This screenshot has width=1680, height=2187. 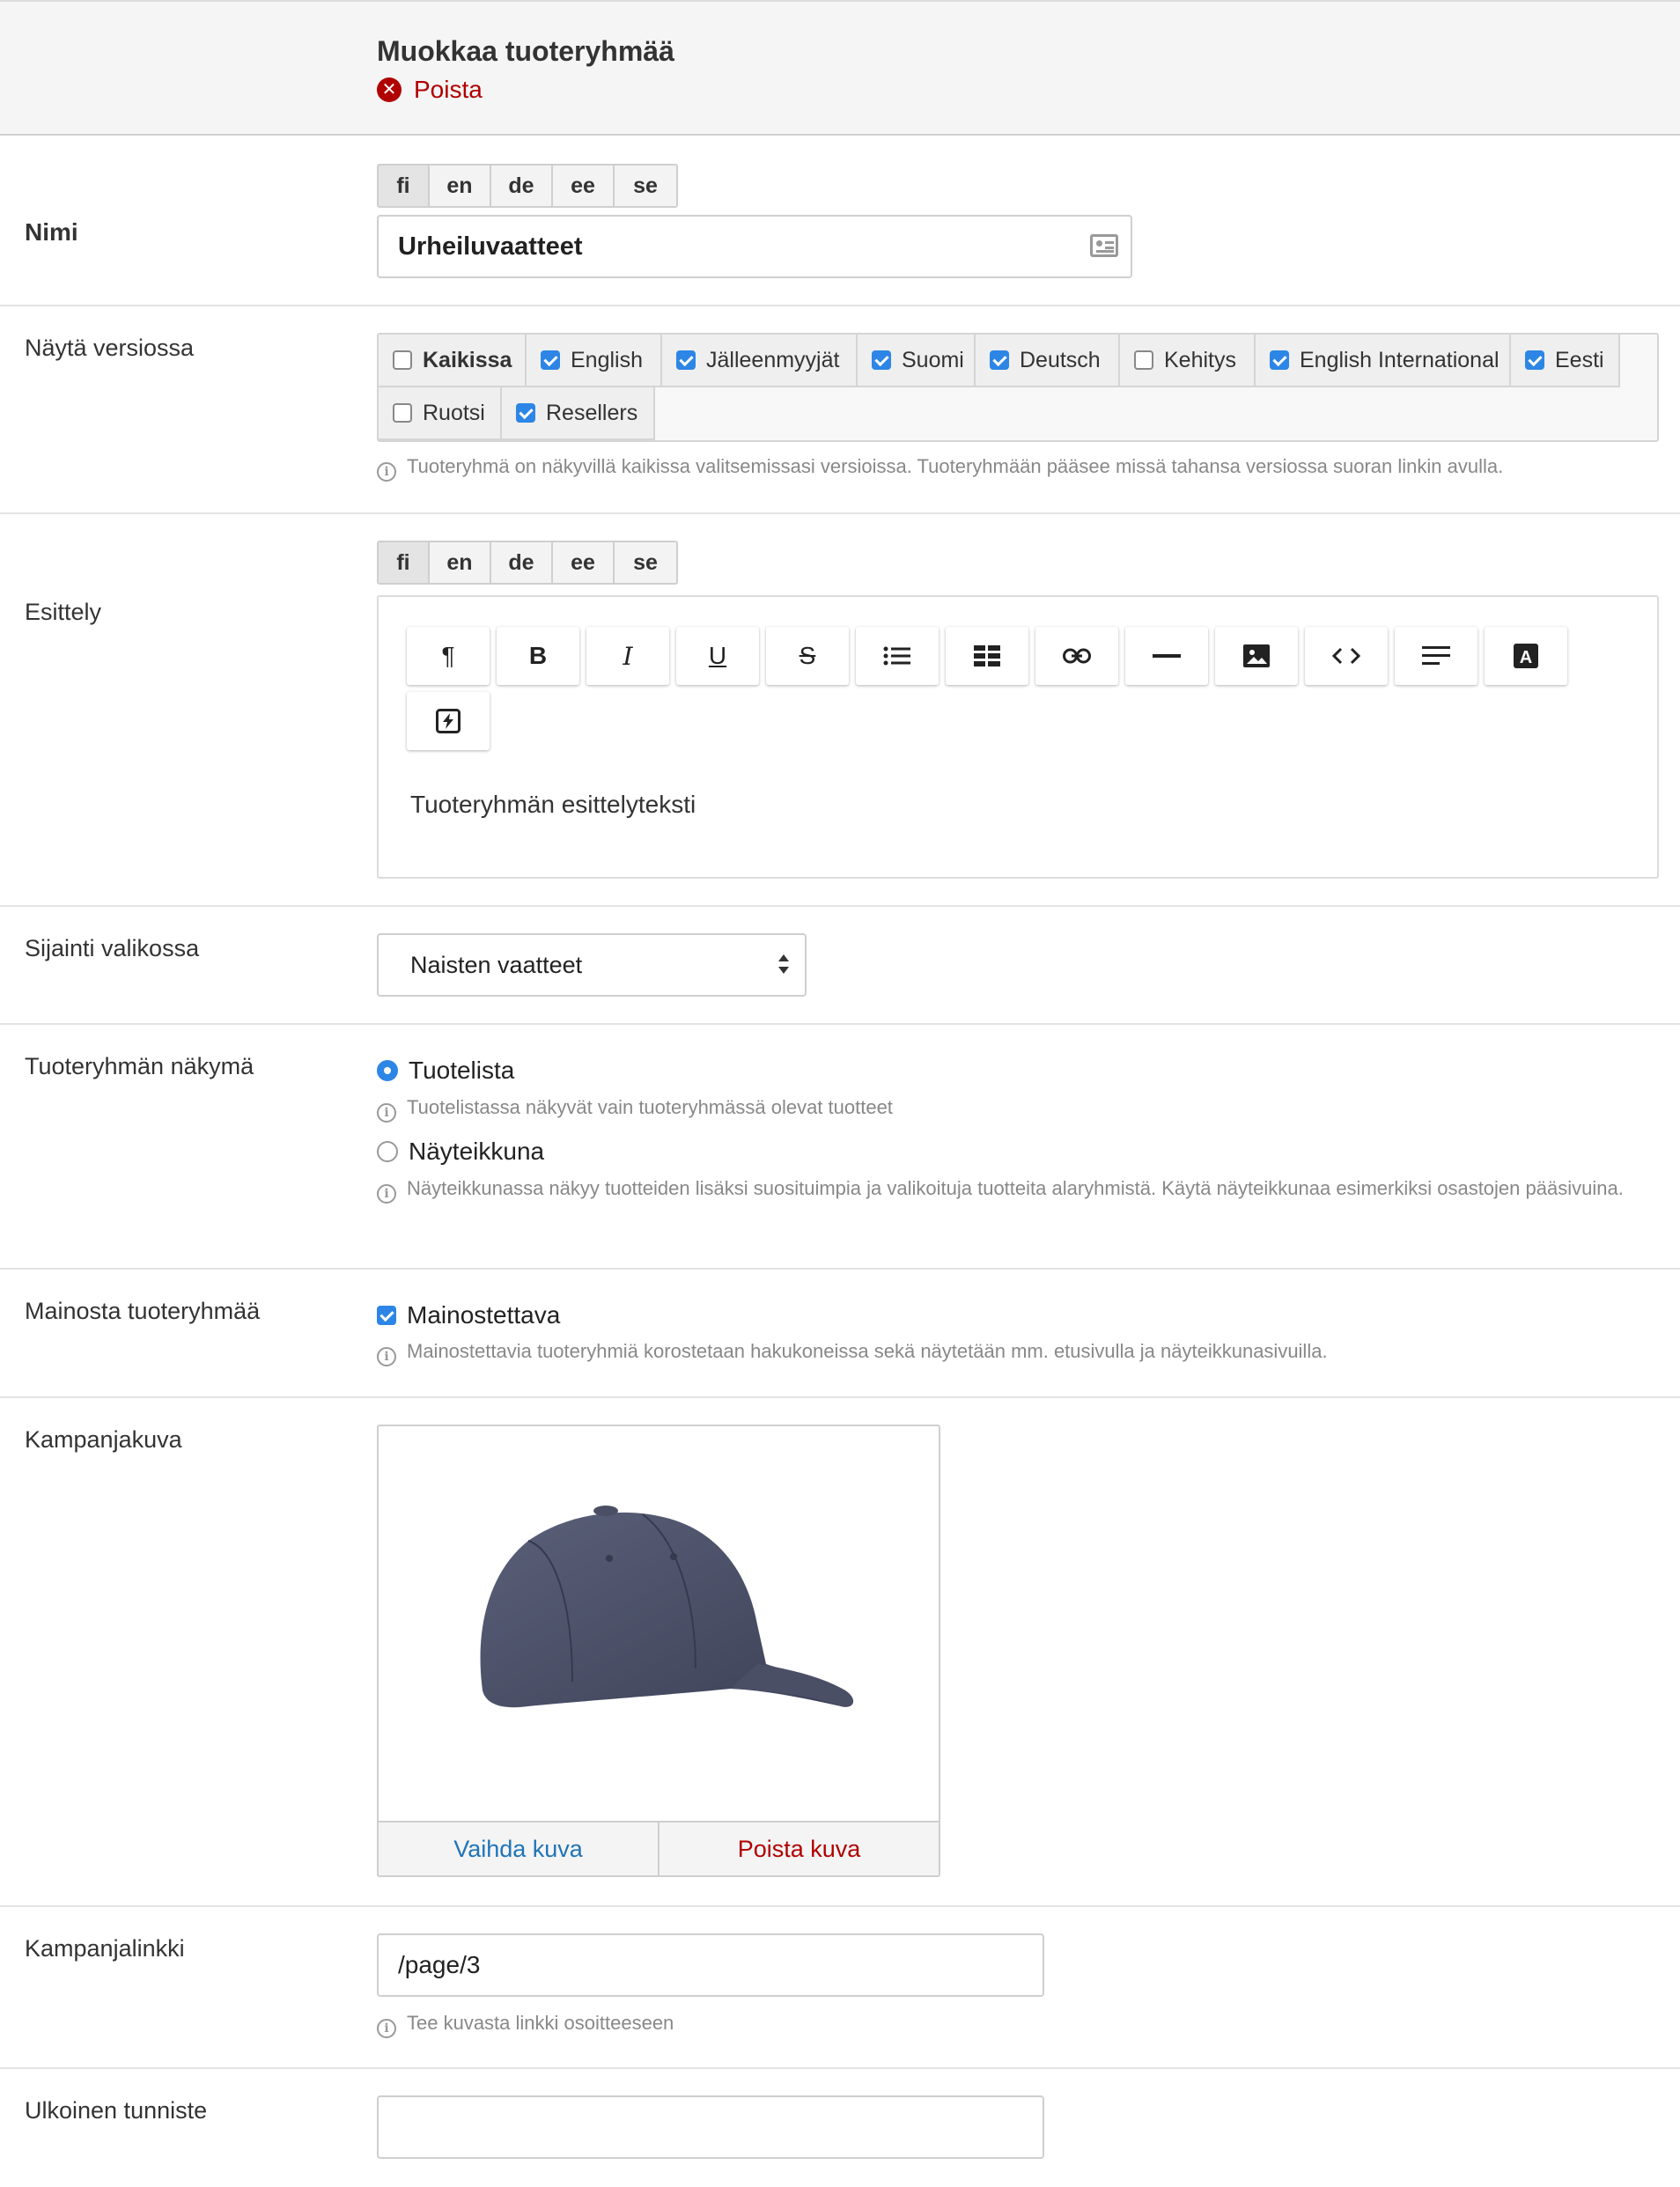 I want to click on version-suomi: Suomi, so click(x=917, y=361).